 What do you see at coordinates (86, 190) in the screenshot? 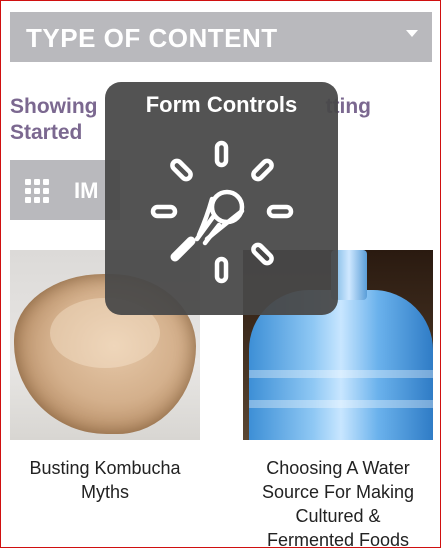
I see `view-toggle-label: IM` at bounding box center [86, 190].